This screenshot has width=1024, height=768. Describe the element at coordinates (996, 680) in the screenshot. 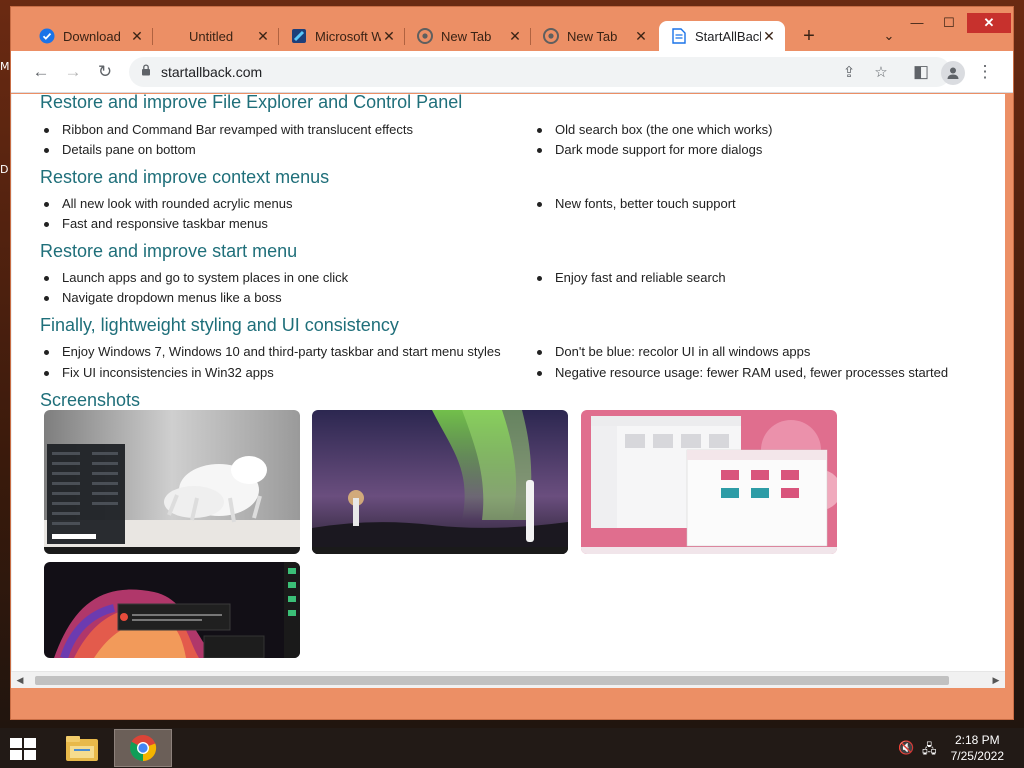

I see `scroll-right-arrow-icon: ▶` at that location.